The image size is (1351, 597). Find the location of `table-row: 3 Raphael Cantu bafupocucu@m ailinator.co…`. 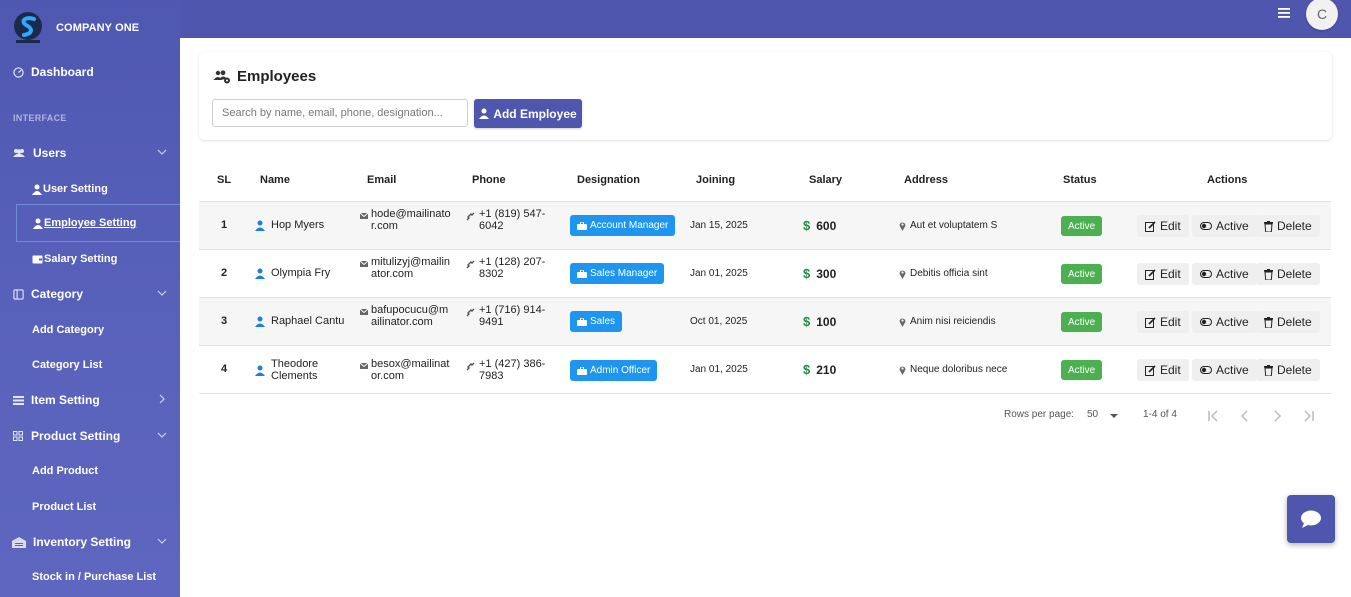

table-row: 3 Raphael Cantu bafupocucu@m ailinator.co… is located at coordinates (765, 321).